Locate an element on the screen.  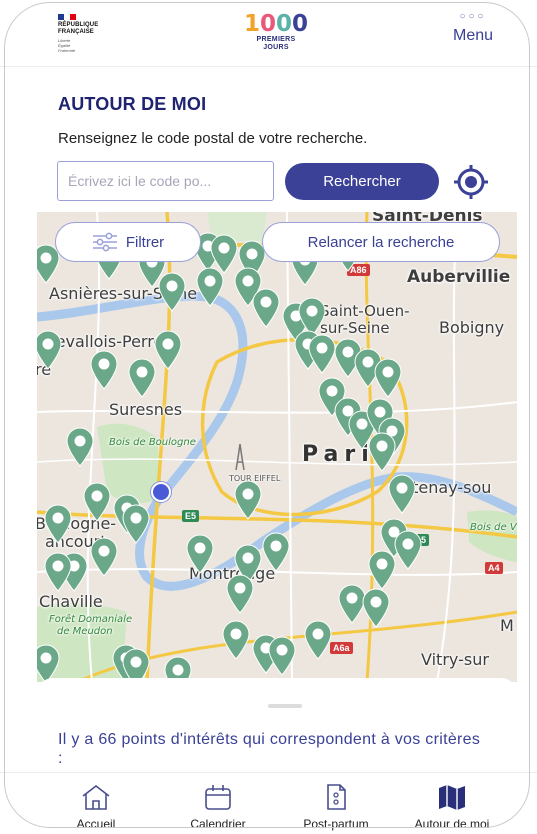
tab-calendrier: Calendrier is located at coordinates (218, 806).